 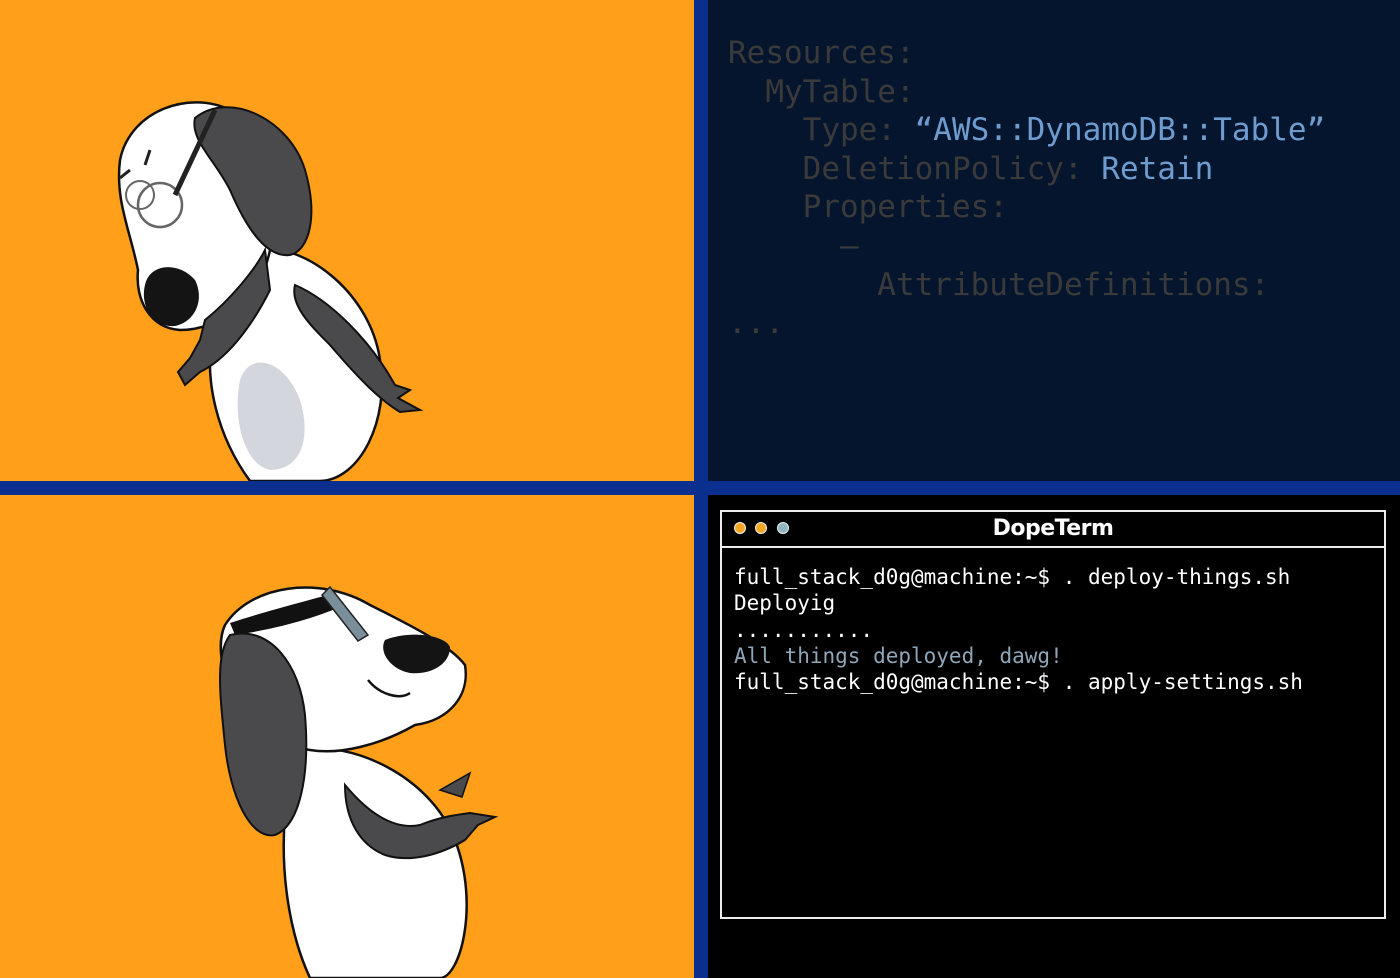 I want to click on terminal-line: Deployig, so click(x=785, y=603).